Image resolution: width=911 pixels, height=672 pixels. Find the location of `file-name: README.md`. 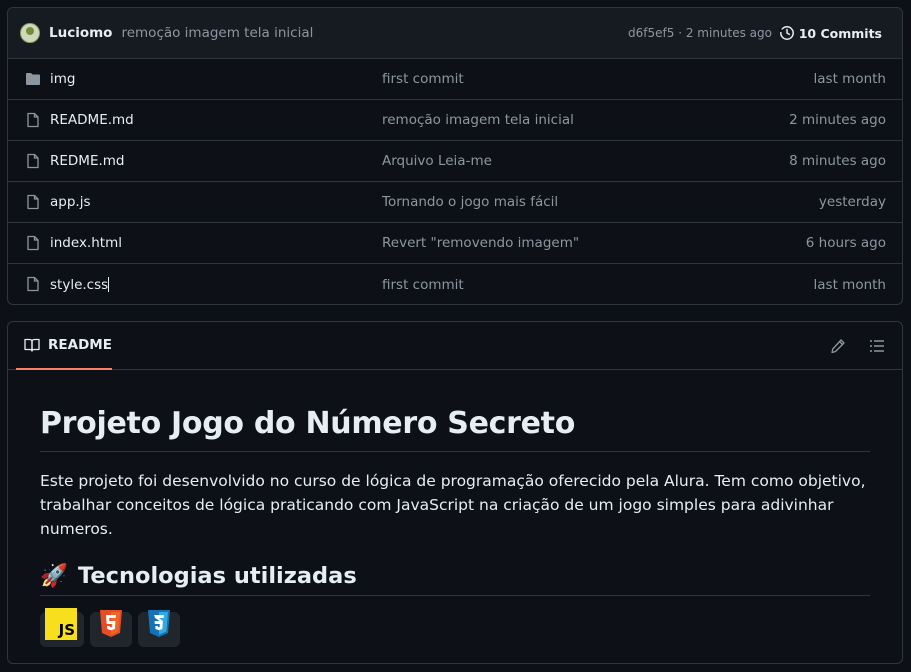

file-name: README.md is located at coordinates (92, 120).